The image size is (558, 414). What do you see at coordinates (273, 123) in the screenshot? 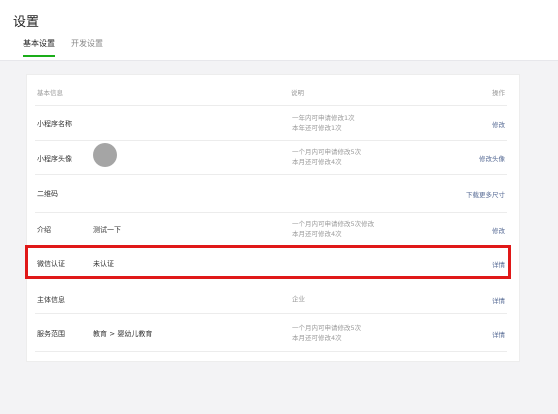
I see `table-row-name: 小程序名称 一年内可申请修改1次 本年还可修改1次 修改` at bounding box center [273, 123].